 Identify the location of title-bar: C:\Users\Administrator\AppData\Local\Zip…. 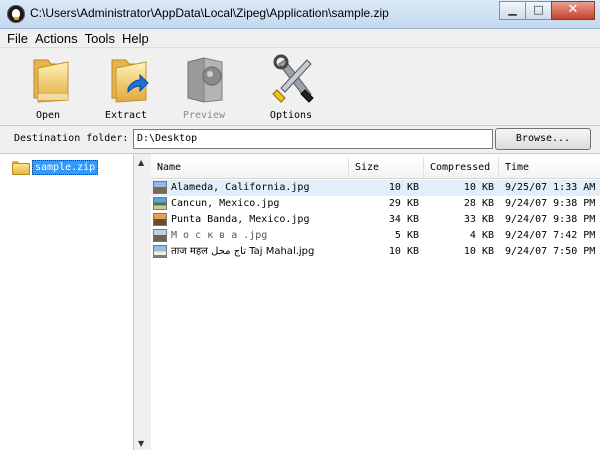
(300, 14).